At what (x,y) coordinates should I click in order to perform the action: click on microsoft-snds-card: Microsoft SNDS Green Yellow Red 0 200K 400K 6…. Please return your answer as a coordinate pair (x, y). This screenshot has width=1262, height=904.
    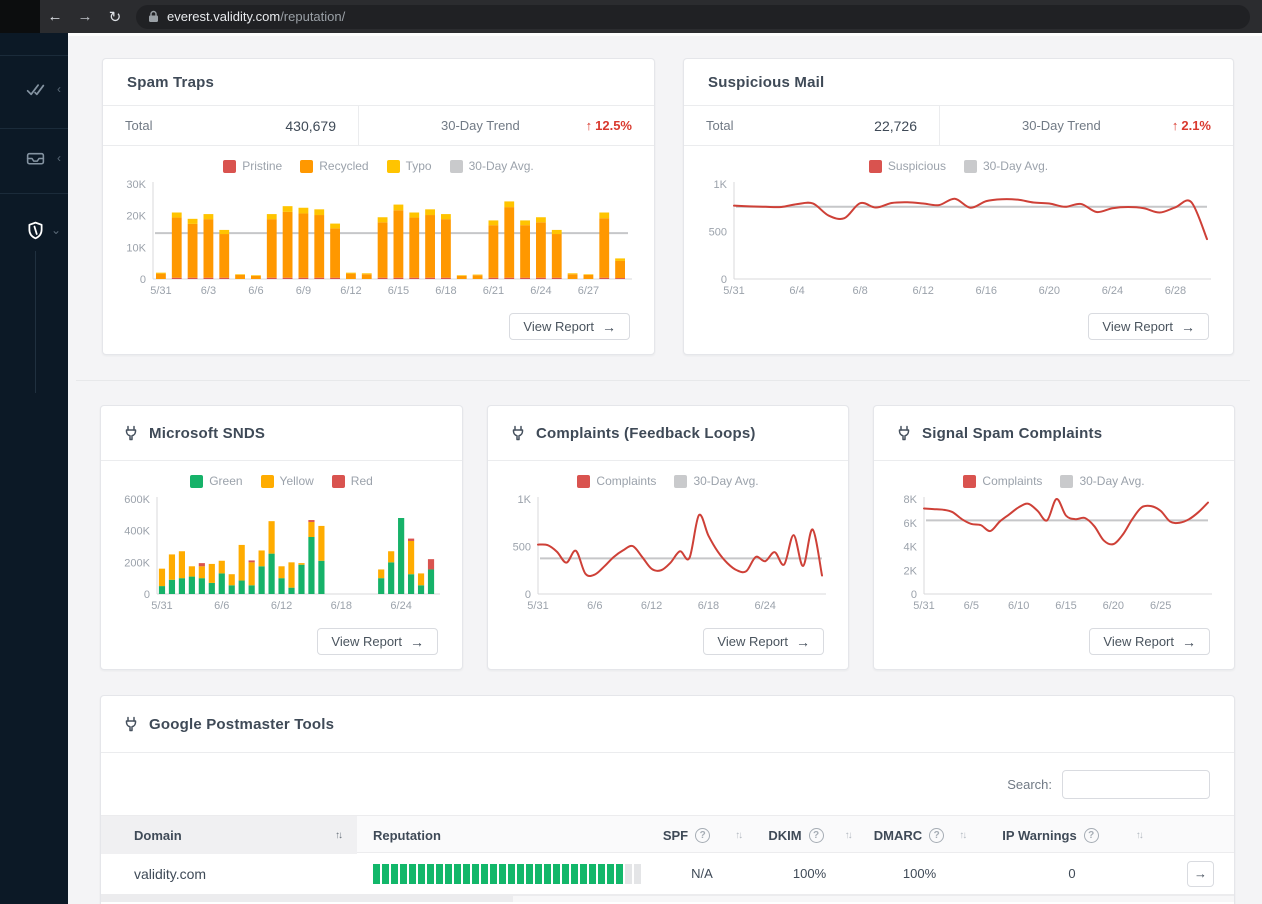
    Looking at the image, I should click on (281, 537).